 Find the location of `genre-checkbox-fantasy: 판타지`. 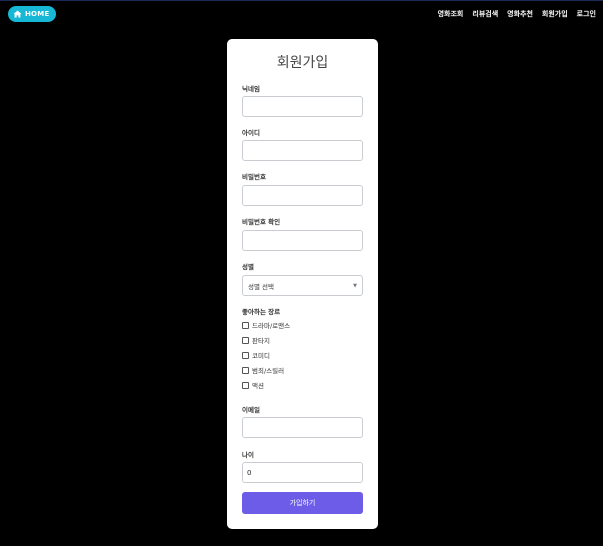

genre-checkbox-fantasy: 판타지 is located at coordinates (256, 340).